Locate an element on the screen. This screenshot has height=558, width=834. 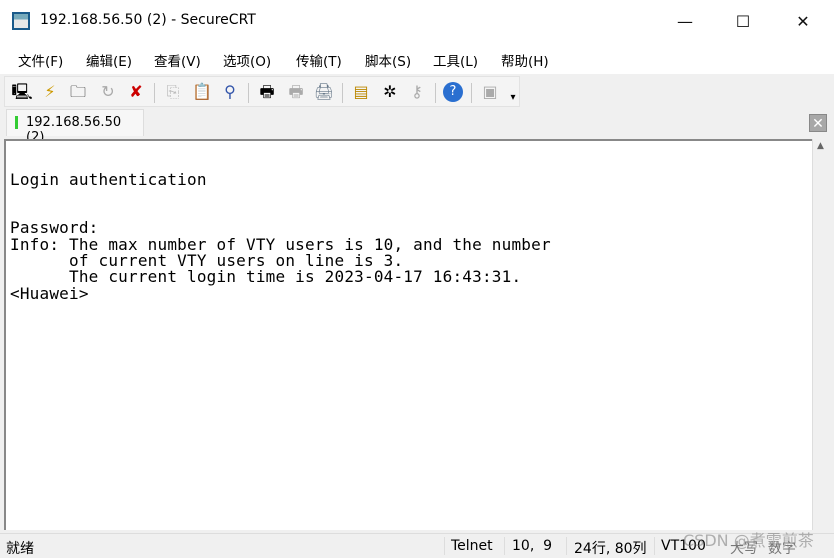
menu-help: 帮助(H) is located at coordinates (525, 60).